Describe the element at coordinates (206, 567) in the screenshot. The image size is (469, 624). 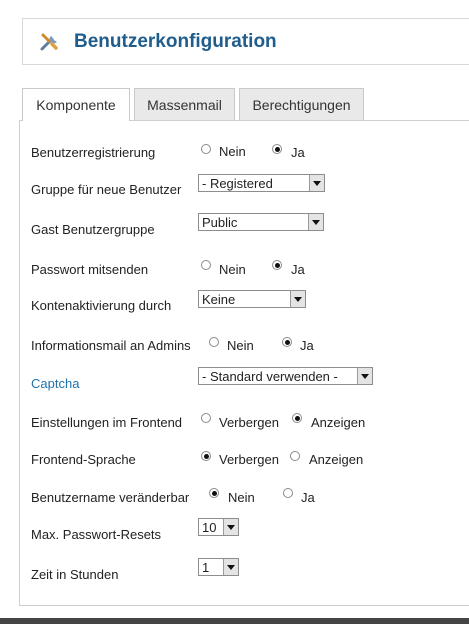
I see `time-hours-value: 1` at that location.